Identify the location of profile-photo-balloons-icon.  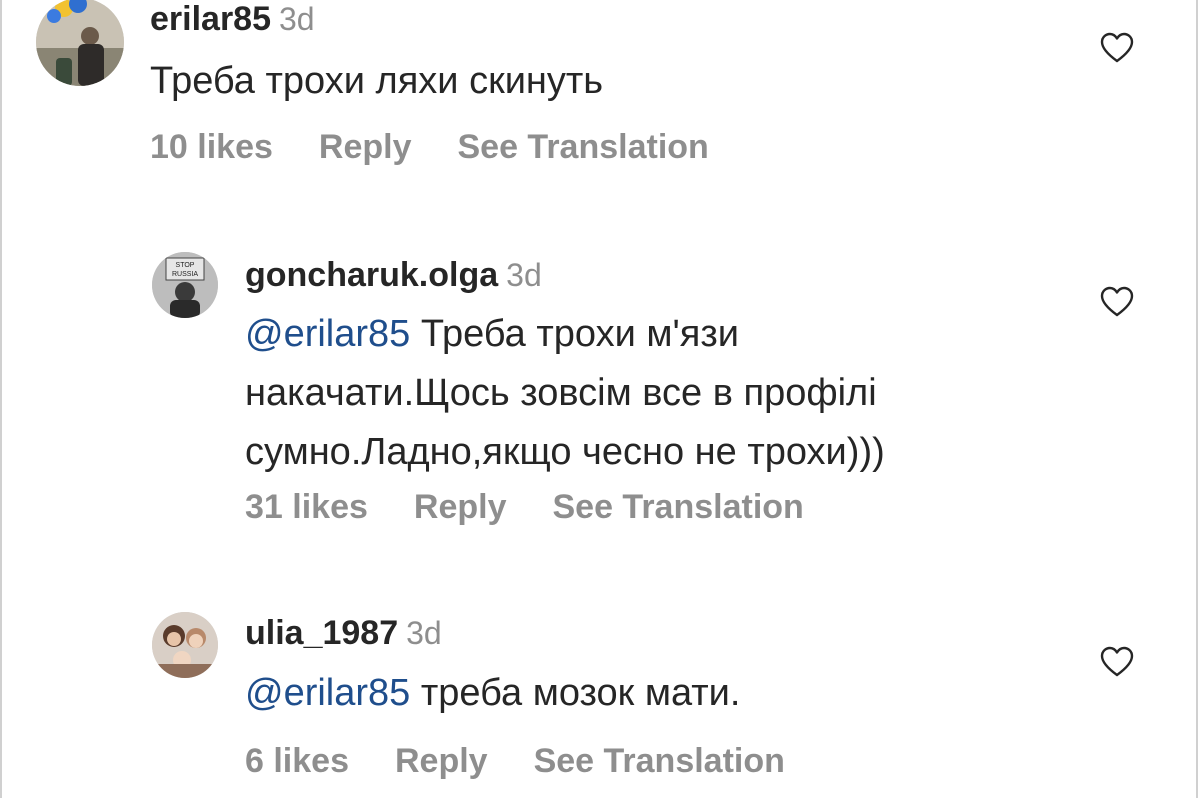
(80, 43).